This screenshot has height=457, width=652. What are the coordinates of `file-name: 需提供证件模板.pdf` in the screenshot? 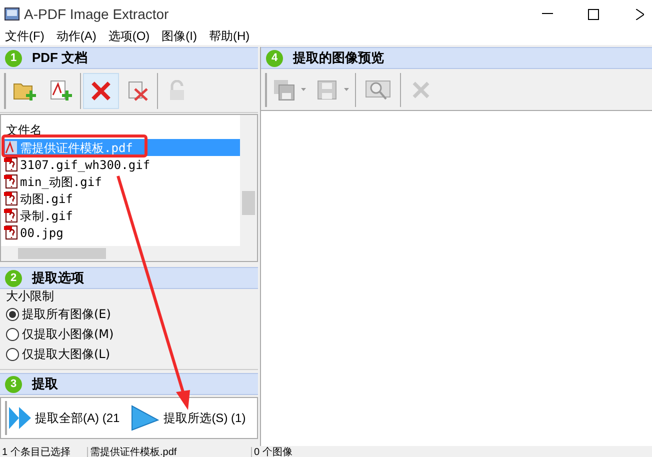 It's located at (76, 147).